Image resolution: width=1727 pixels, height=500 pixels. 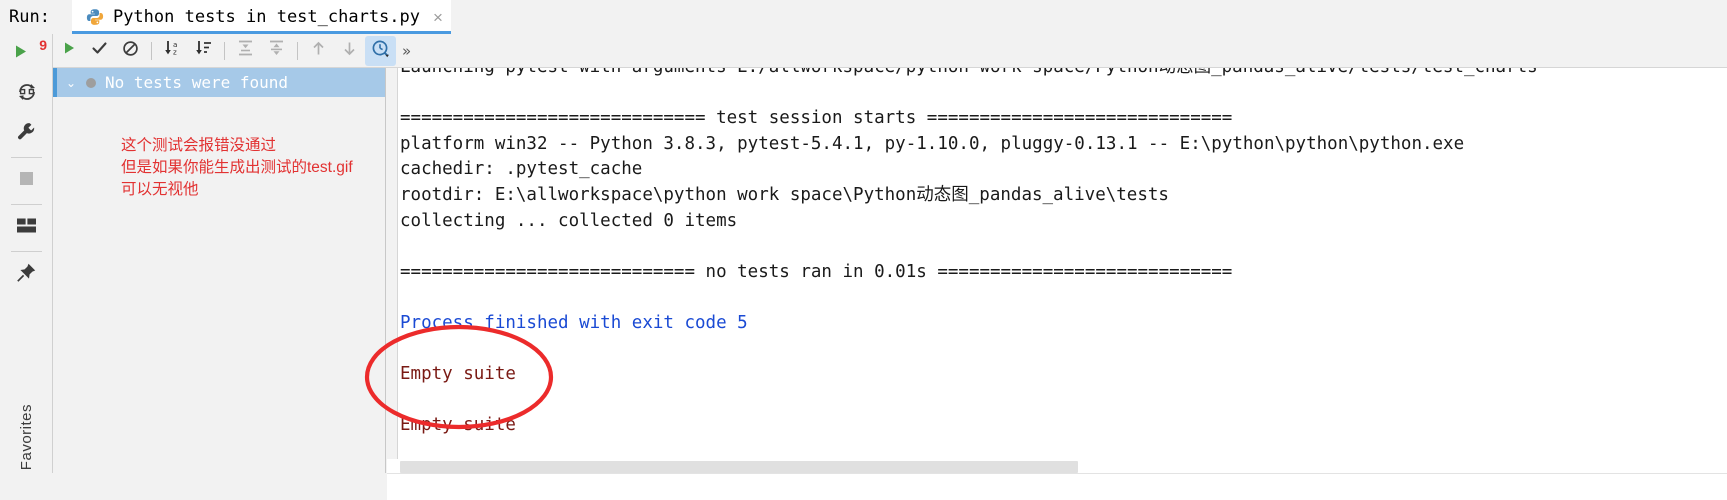 I want to click on pin-tab-button, so click(x=26, y=275).